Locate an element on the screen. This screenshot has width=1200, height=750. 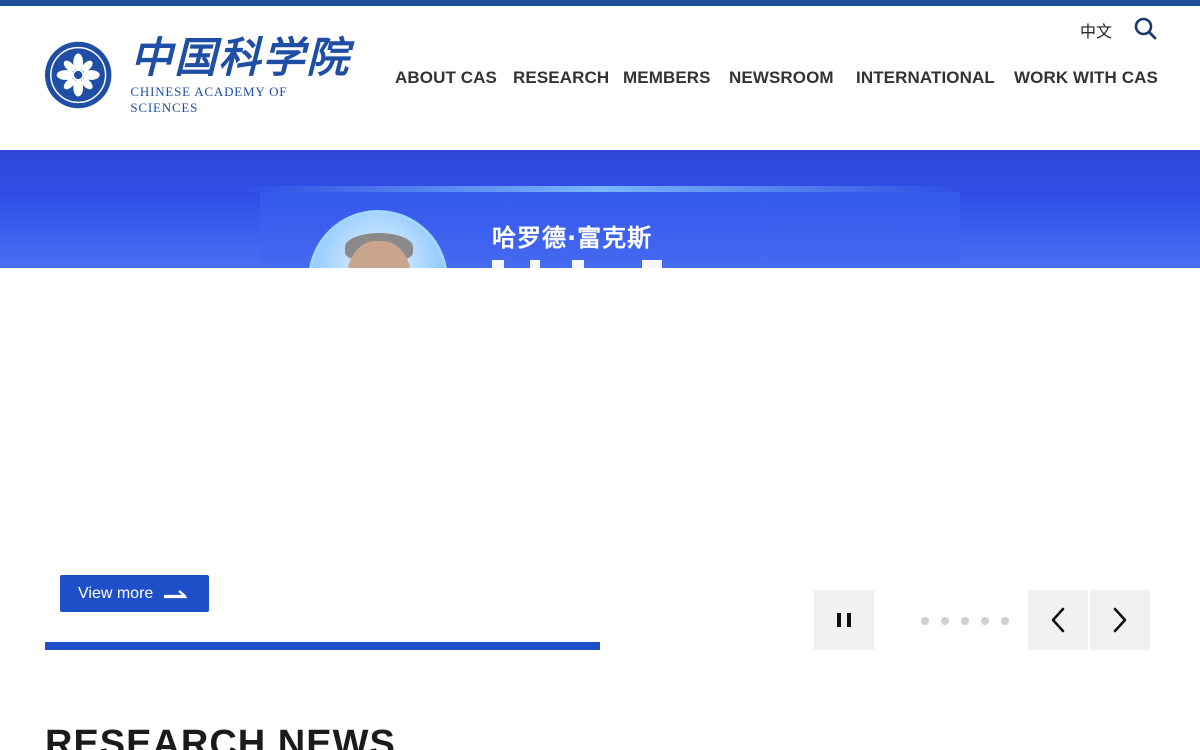
nav-item-newsroom: NEWSROOM is located at coordinates (781, 78).